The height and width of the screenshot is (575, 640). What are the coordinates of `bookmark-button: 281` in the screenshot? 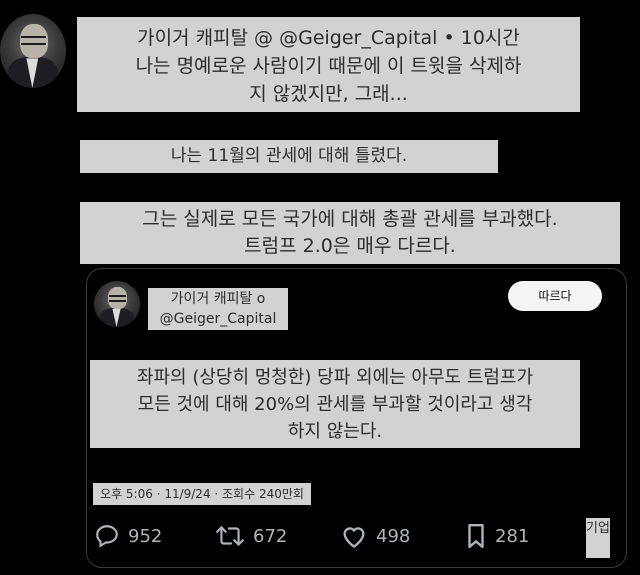 It's located at (497, 536).